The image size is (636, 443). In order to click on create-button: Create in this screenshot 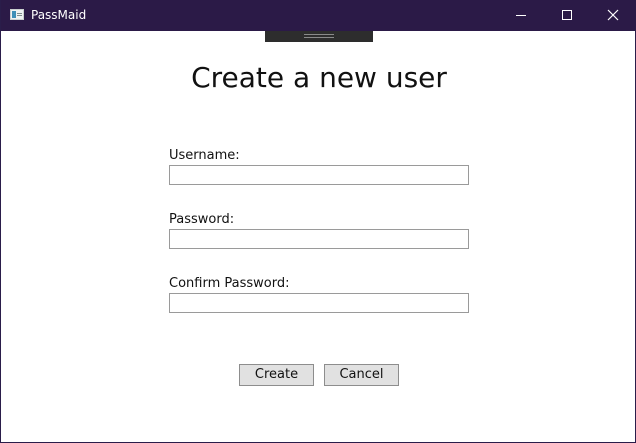, I will do `click(276, 375)`.